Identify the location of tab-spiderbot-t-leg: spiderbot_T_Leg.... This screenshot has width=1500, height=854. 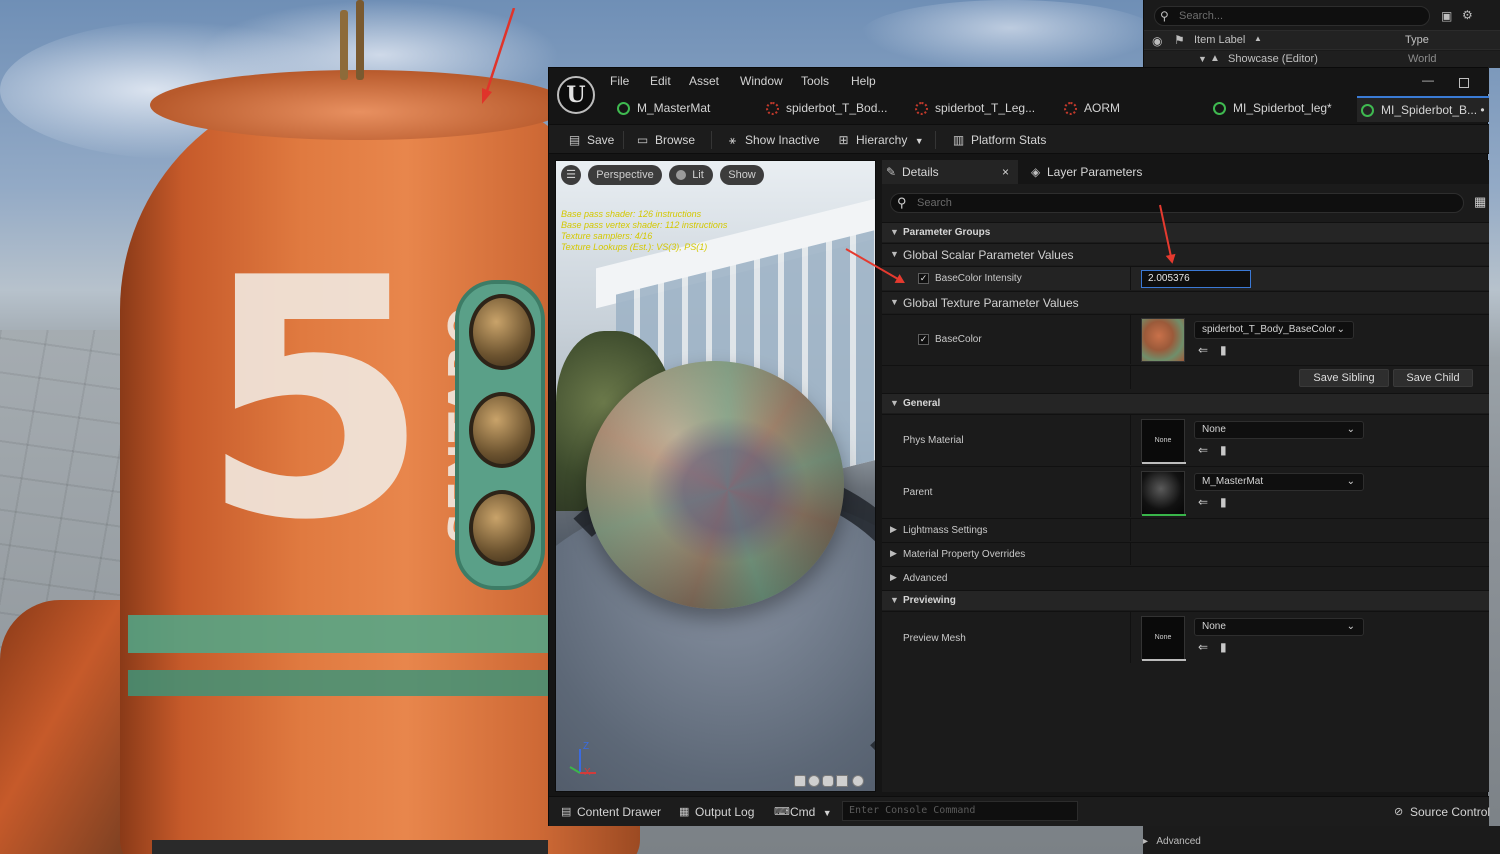
(982, 109).